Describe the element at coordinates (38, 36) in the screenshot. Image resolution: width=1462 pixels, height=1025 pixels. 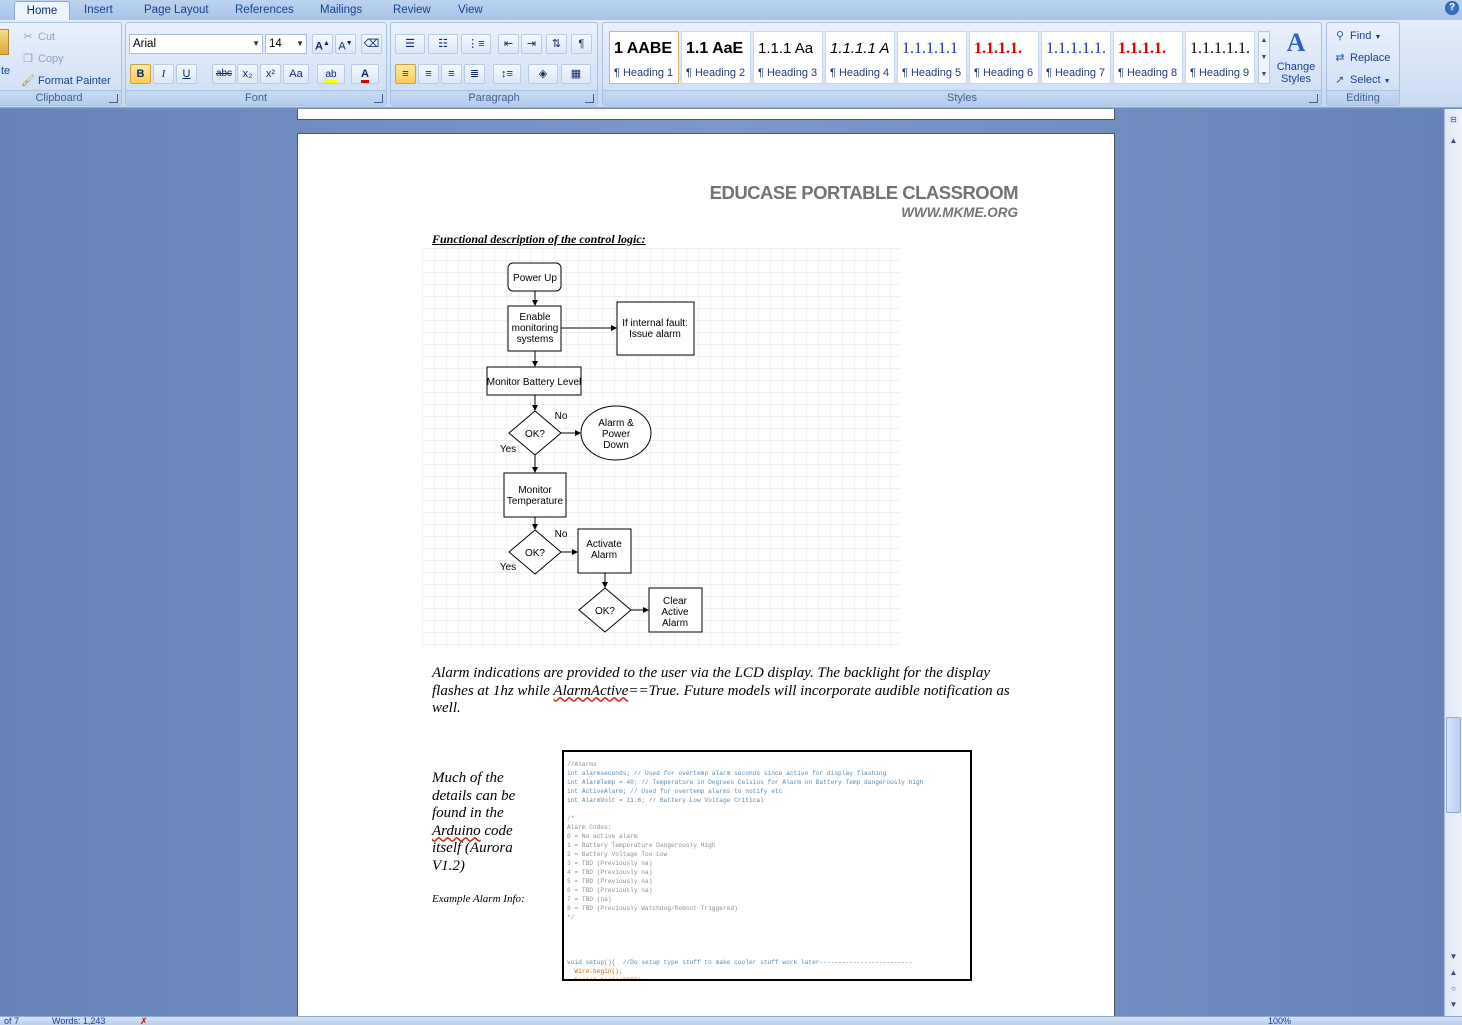
I see `cut-button: ✂ Cut` at that location.